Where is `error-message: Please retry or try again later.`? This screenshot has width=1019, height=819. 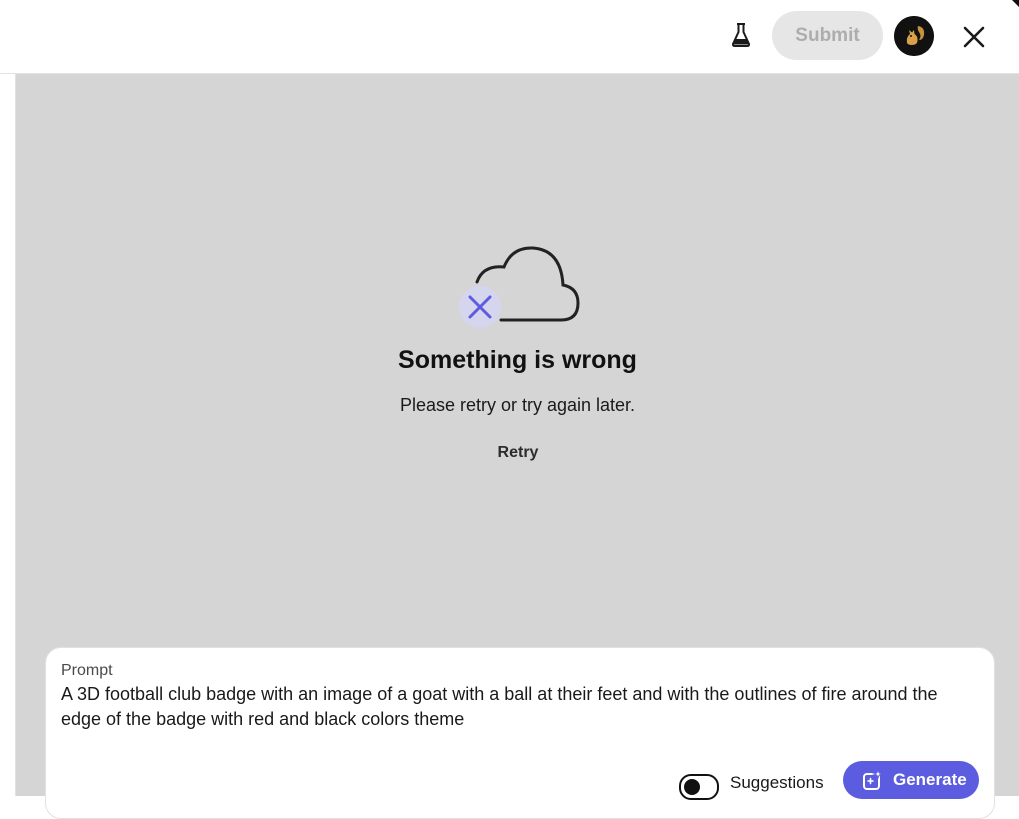 error-message: Please retry or try again later. is located at coordinates (517, 405).